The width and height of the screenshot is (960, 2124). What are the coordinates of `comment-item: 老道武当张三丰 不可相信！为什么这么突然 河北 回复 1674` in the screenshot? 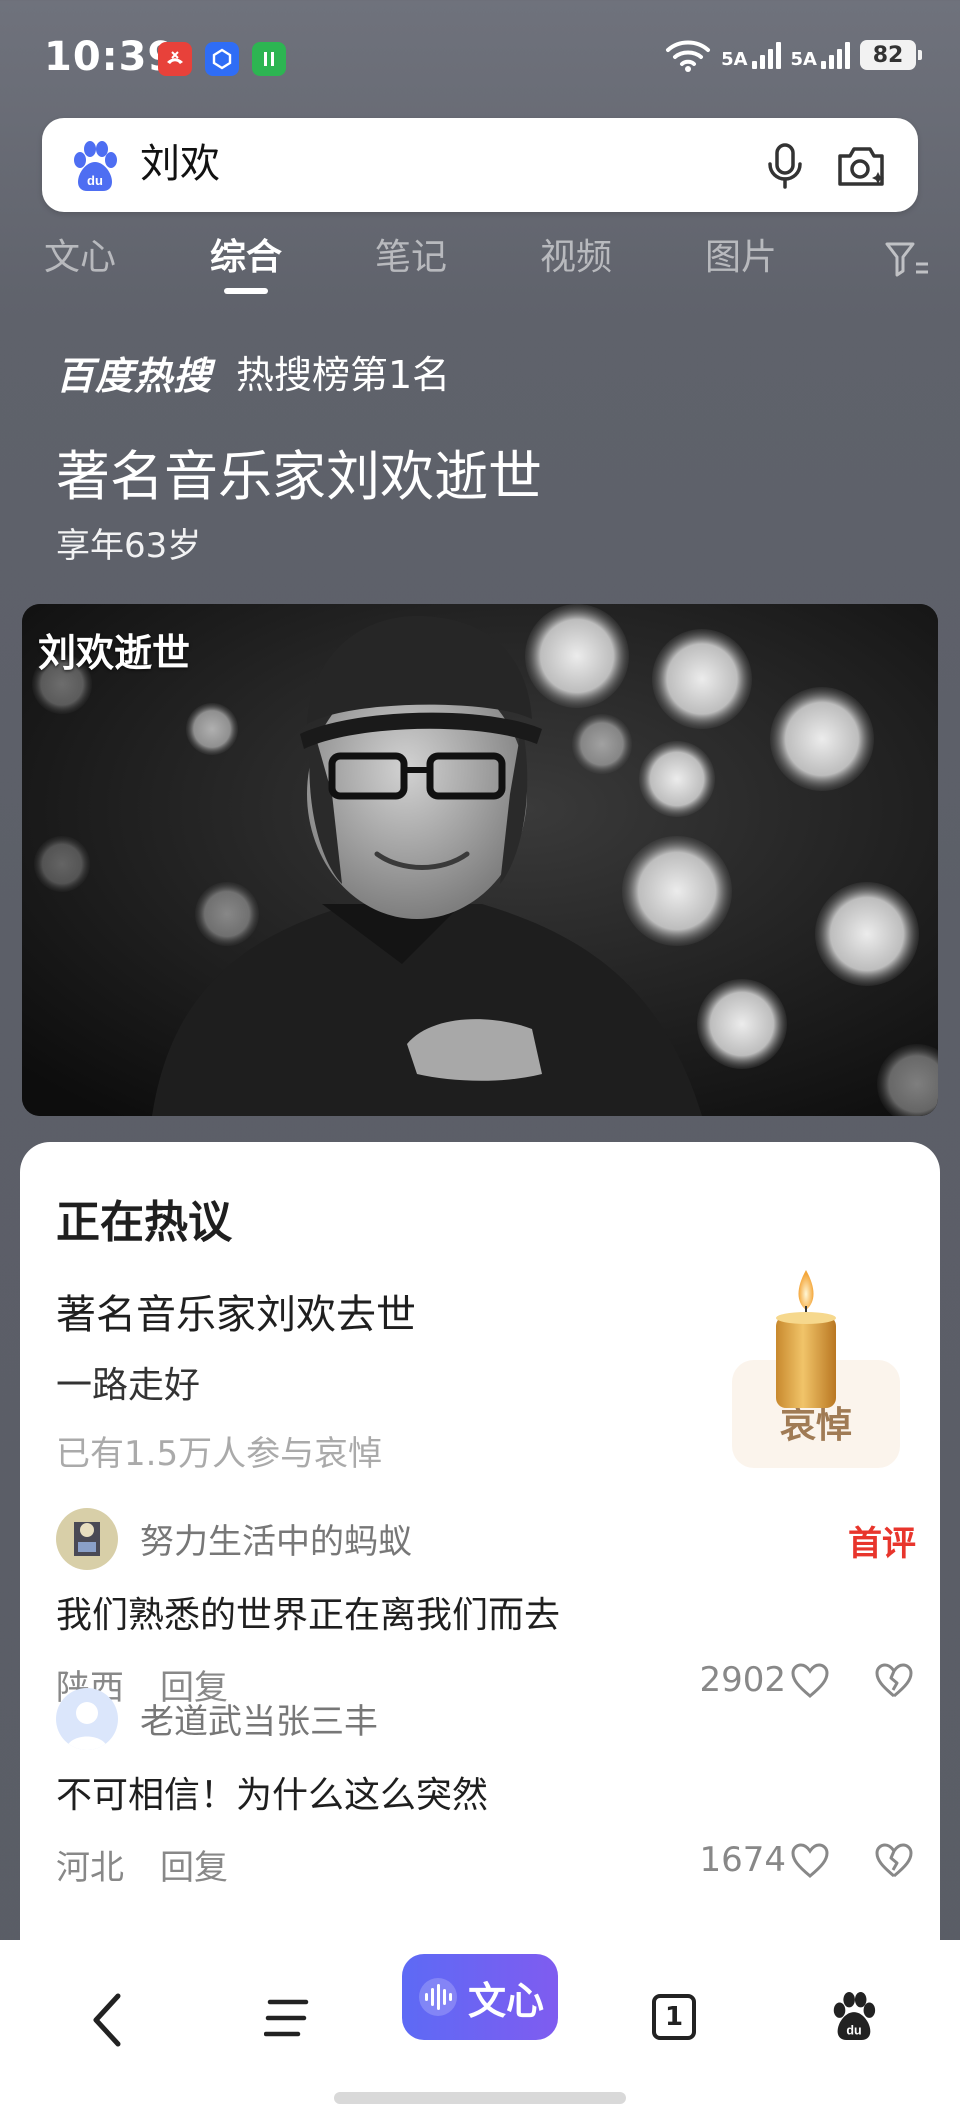 It's located at (486, 1798).